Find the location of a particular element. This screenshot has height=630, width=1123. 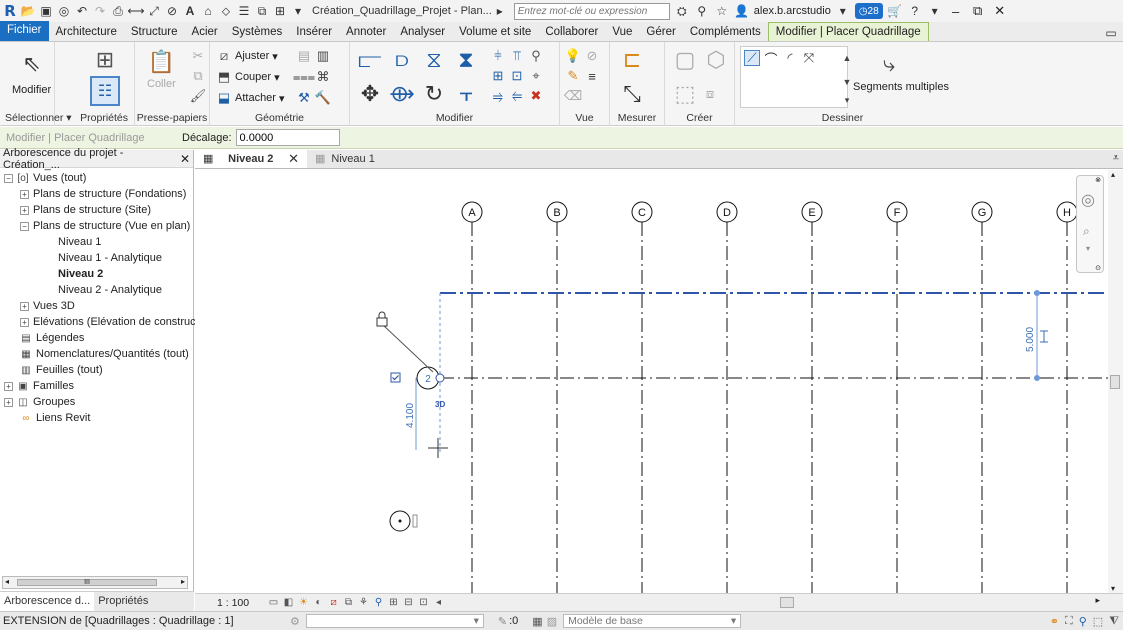

split-button: ⫩ ⫪ ⚲ is located at coordinates (517, 56).